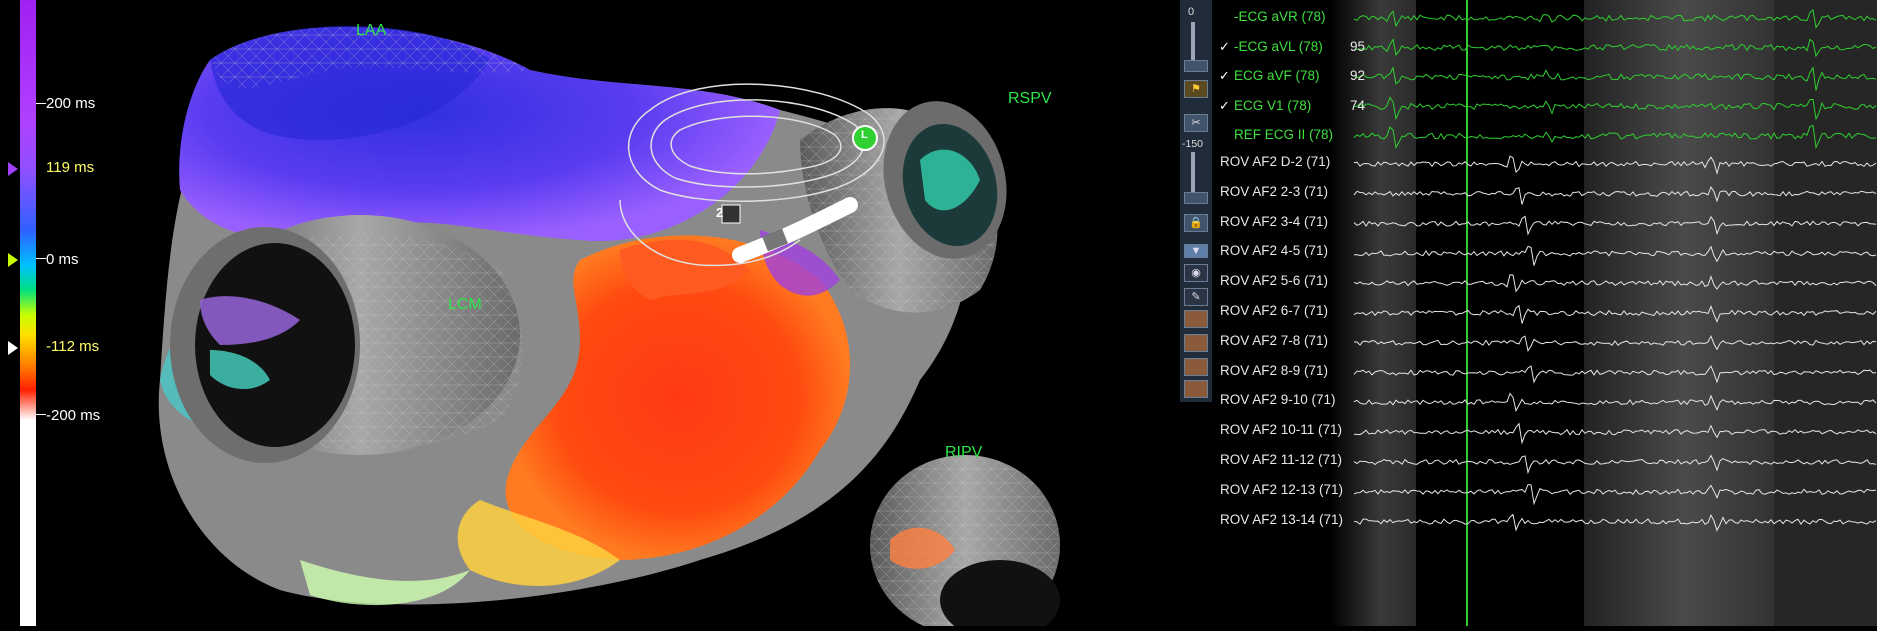 Image resolution: width=1877 pixels, height=631 pixels. Describe the element at coordinates (1196, 198) in the screenshot. I see `offset-slider-thumb` at that location.